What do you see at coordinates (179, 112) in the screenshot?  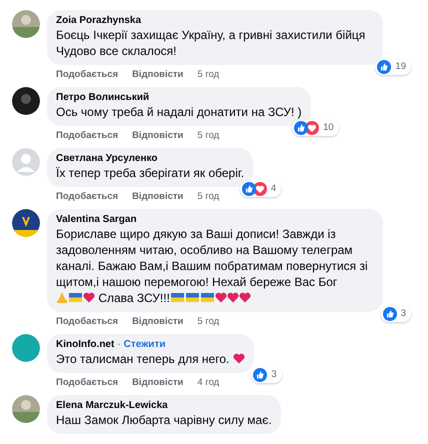 I see `comment-text: Ось чому треба й надалі донатити на ЗСУ! )` at bounding box center [179, 112].